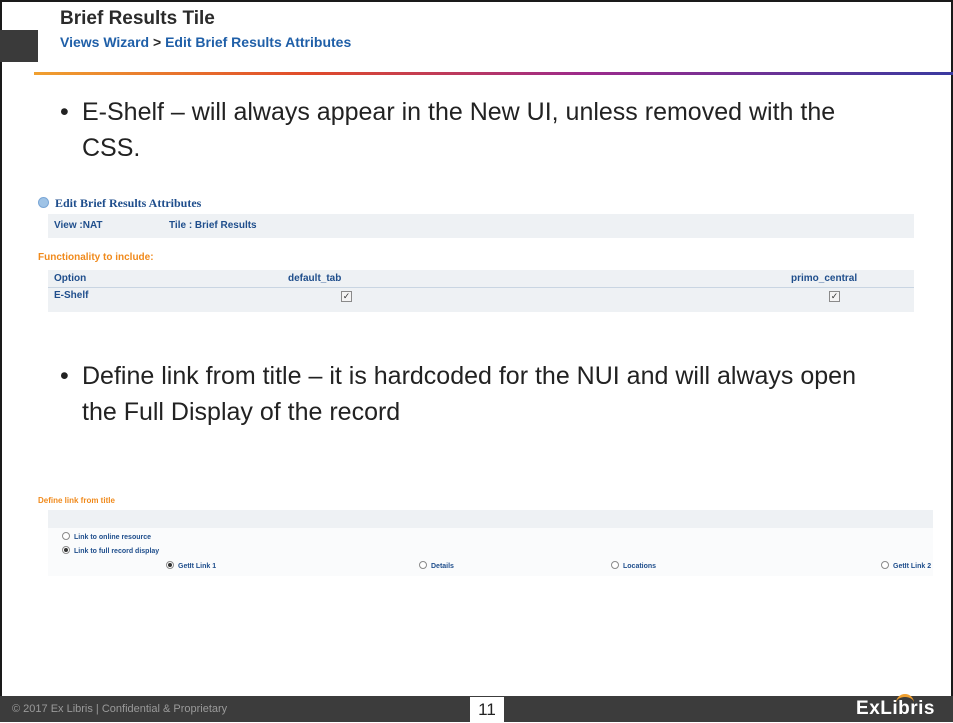 This screenshot has width=953, height=723. Describe the element at coordinates (128, 203) in the screenshot. I see `panel-title-text: Edit Brief Results Attributes` at that location.